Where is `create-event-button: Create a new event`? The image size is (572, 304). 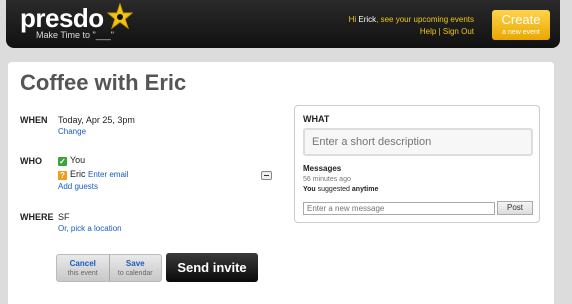 create-event-button: Create a new event is located at coordinates (521, 25).